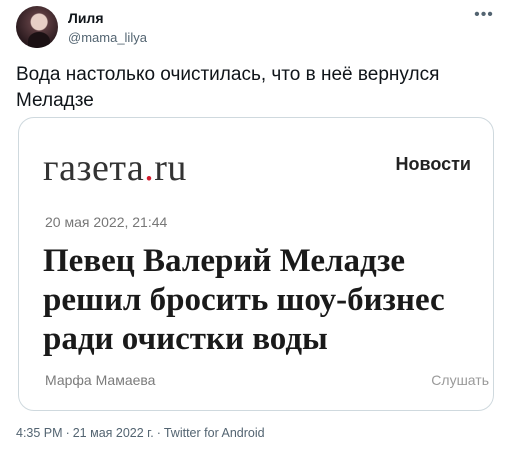  What do you see at coordinates (484, 17) in the screenshot?
I see `more-horizontal-icon: •••` at bounding box center [484, 17].